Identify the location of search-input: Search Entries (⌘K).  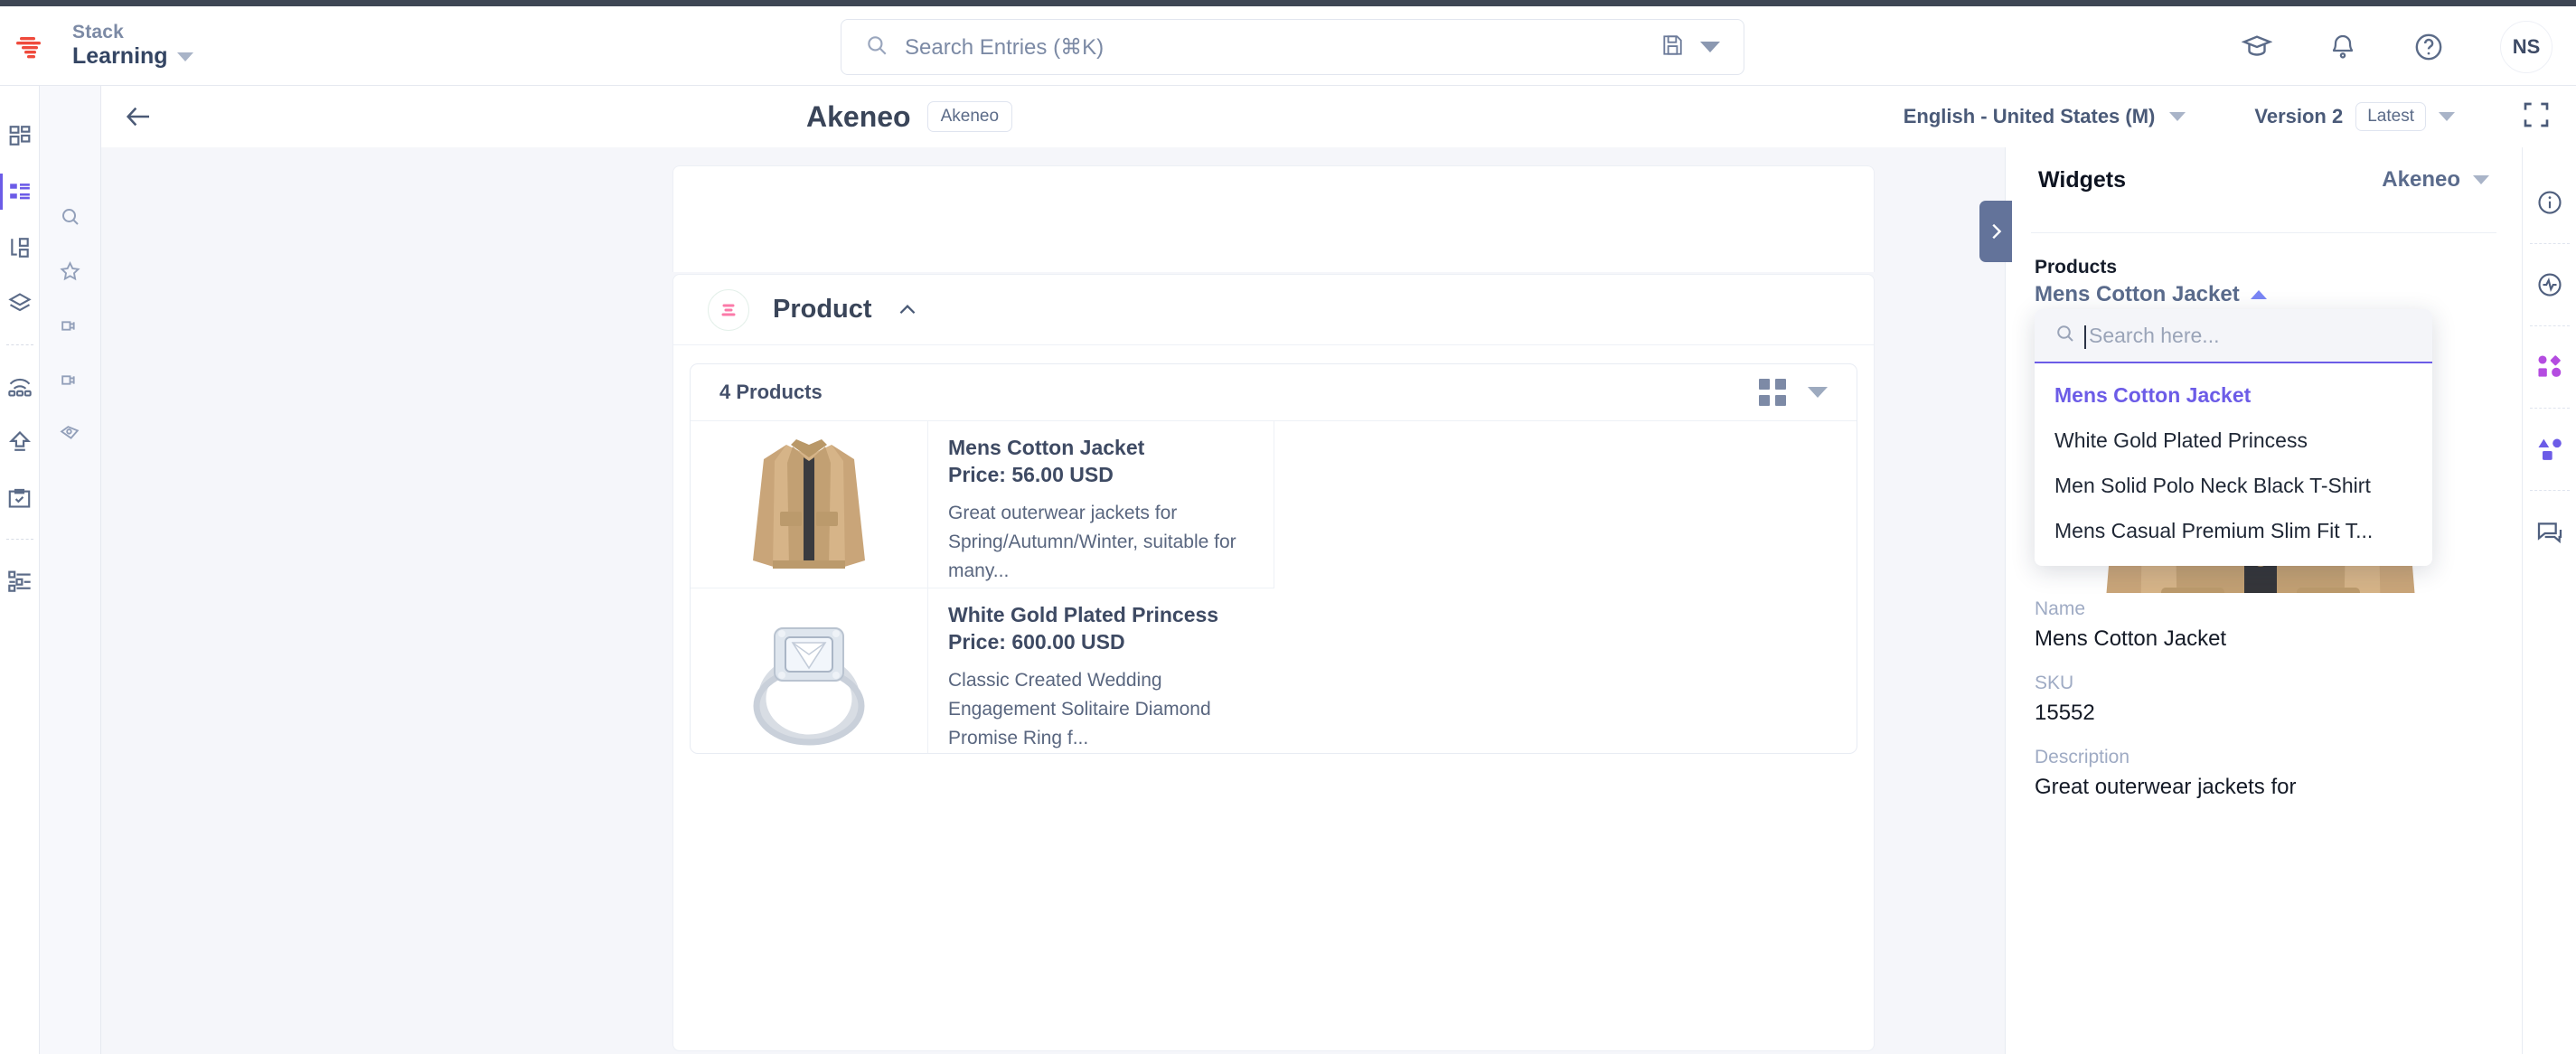
(1274, 47).